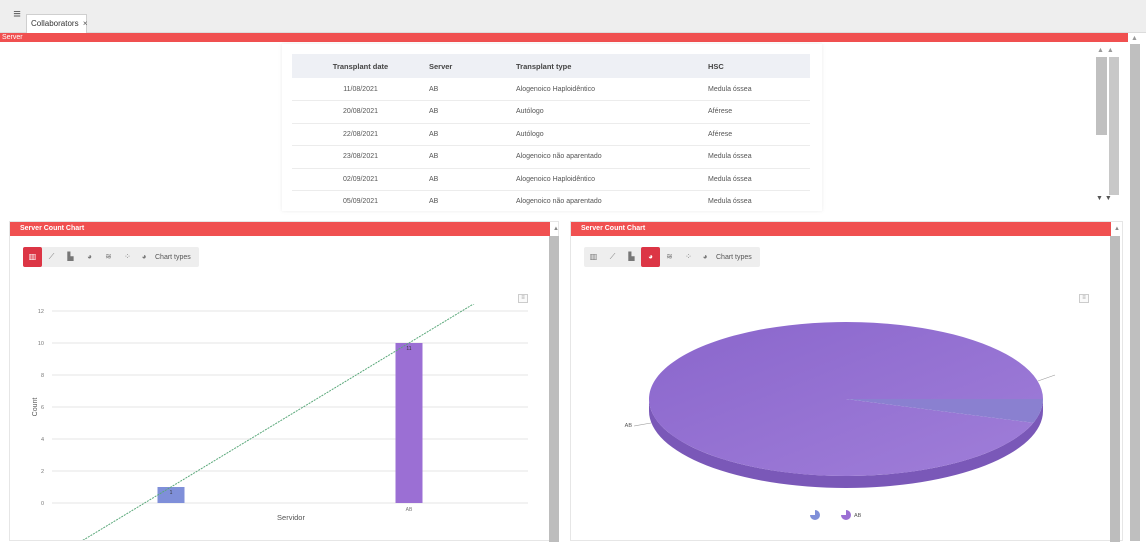 This screenshot has width=1146, height=542. What do you see at coordinates (1115, 389) in the screenshot?
I see `right-panel-scrollbar` at bounding box center [1115, 389].